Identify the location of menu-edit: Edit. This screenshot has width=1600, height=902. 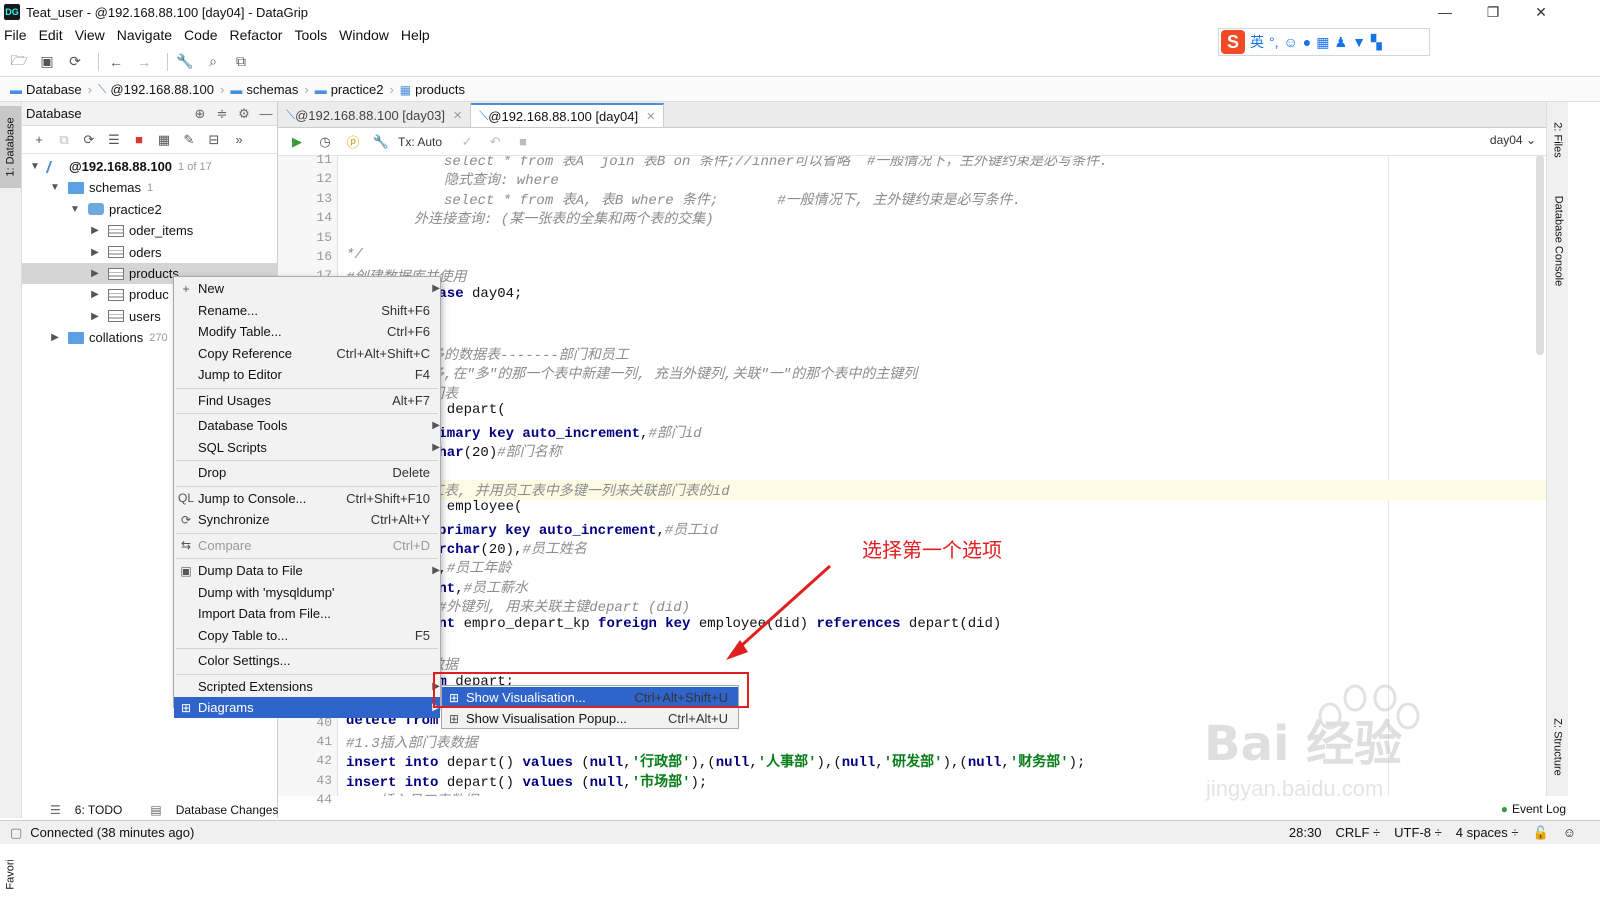
(51, 35).